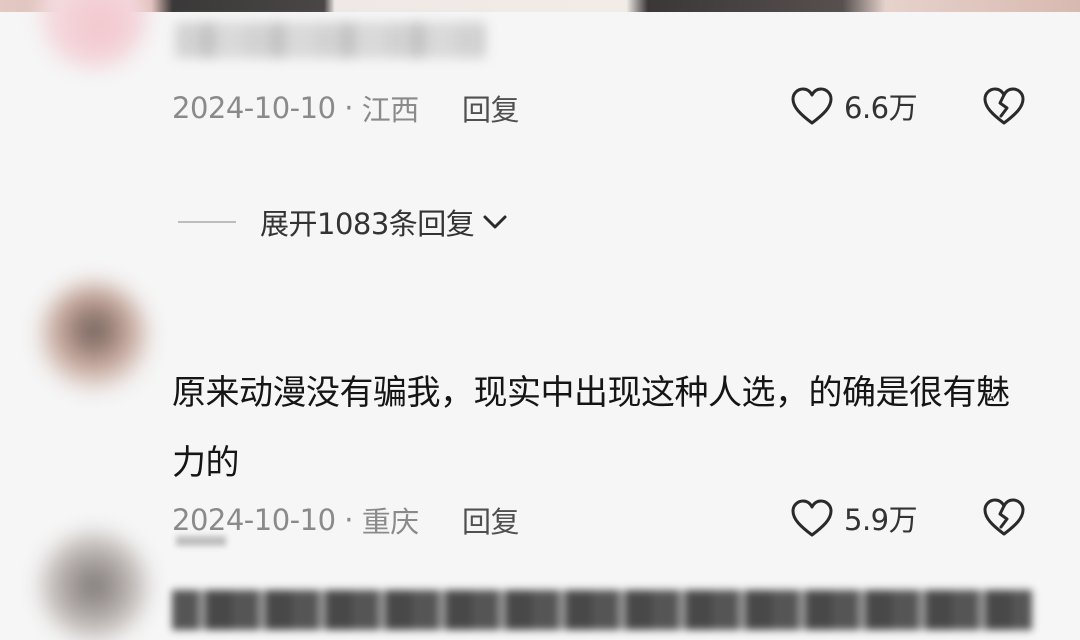 The height and width of the screenshot is (640, 1080). Describe the element at coordinates (495, 222) in the screenshot. I see `chevron-down-icon` at that location.